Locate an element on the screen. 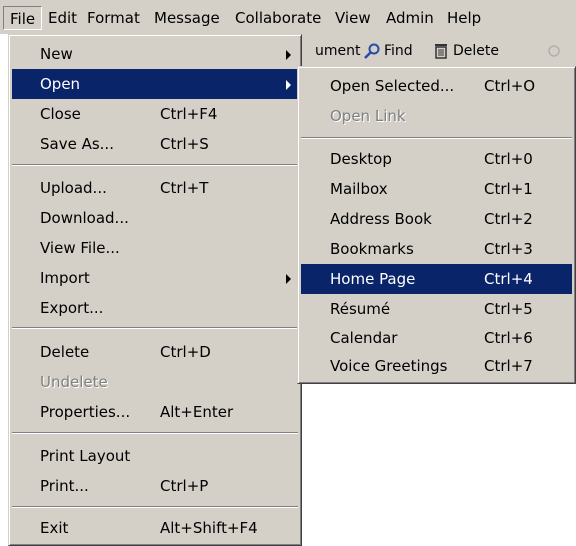 The height and width of the screenshot is (546, 576). menubar-edit: Edit is located at coordinates (62, 18).